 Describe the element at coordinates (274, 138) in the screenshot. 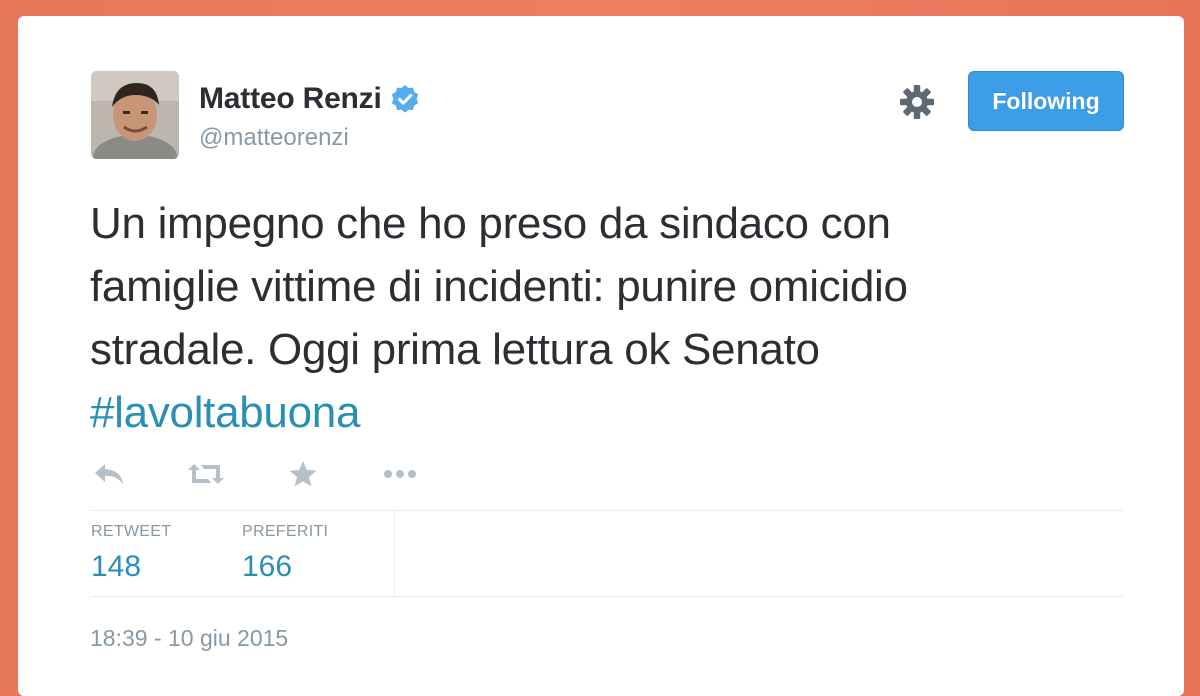

I see `user-handle: @matteorenzi` at that location.